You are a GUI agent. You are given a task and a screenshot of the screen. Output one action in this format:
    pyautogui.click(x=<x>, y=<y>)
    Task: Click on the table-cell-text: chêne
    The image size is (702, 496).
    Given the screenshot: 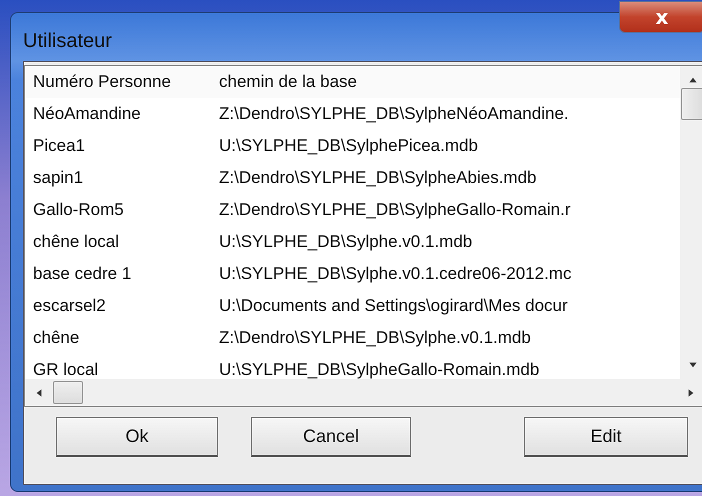 What is the action you would take?
    pyautogui.click(x=56, y=338)
    